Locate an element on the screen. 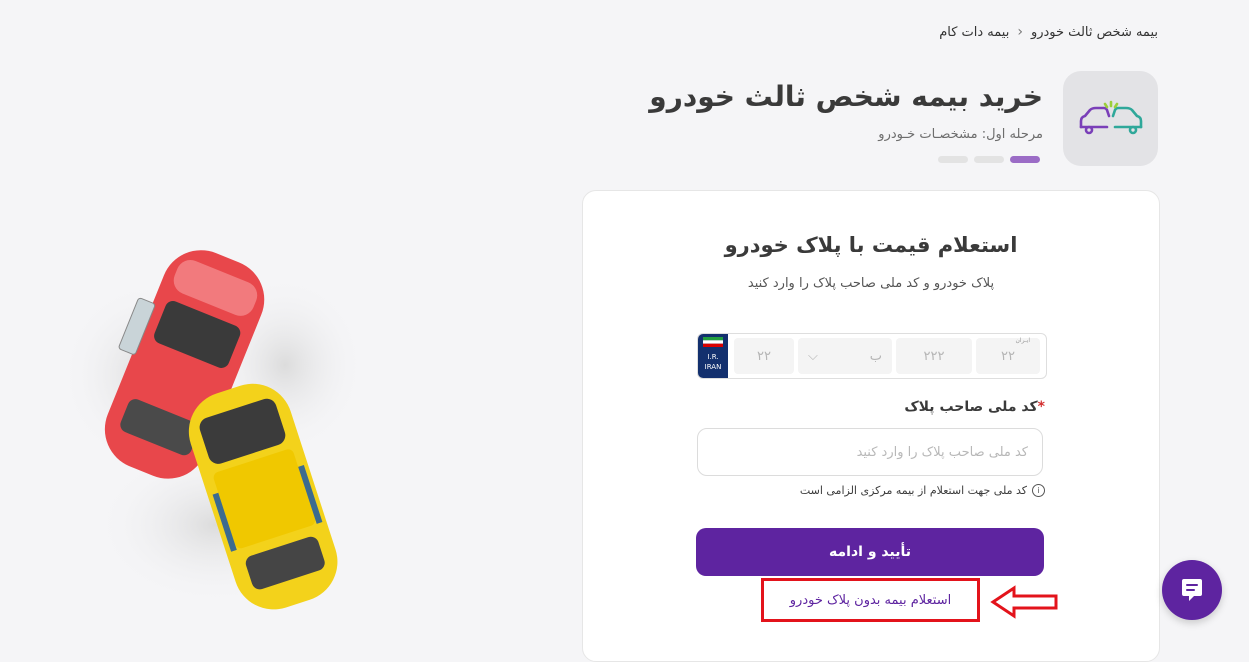  info-icon: i is located at coordinates (1038, 490).